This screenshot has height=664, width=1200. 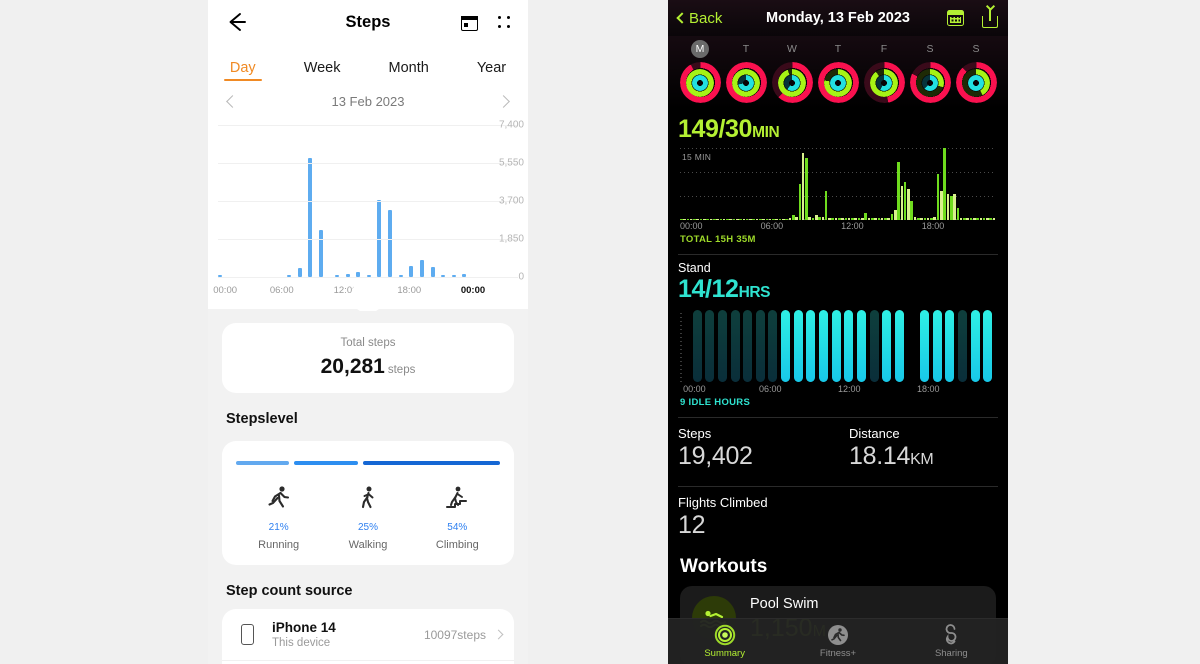 What do you see at coordinates (990, 18) in the screenshot?
I see `share-icon` at bounding box center [990, 18].